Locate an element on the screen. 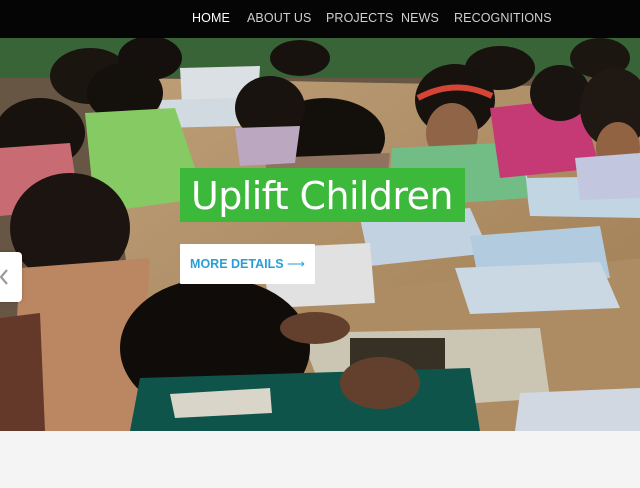 This screenshot has width=640, height=488. nav-item-about-us: ABOUT US is located at coordinates (279, 18).